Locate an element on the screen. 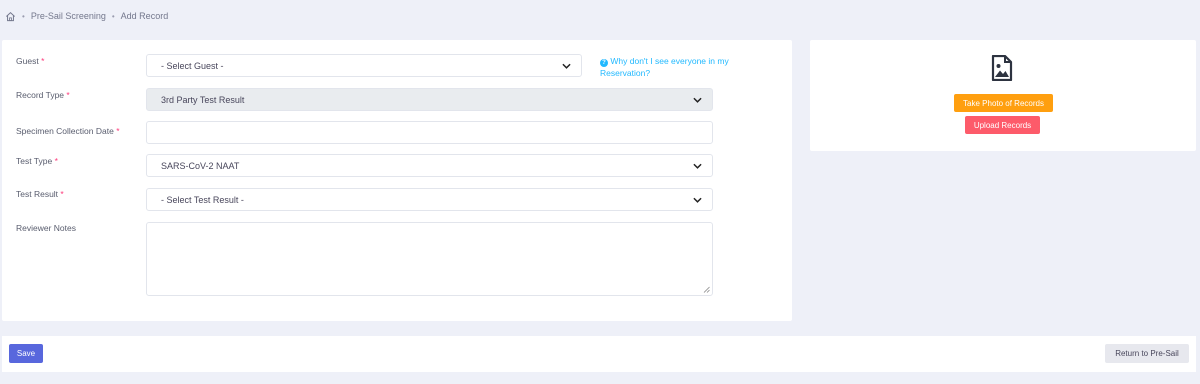  reviewer-notes-textarea is located at coordinates (429, 259).